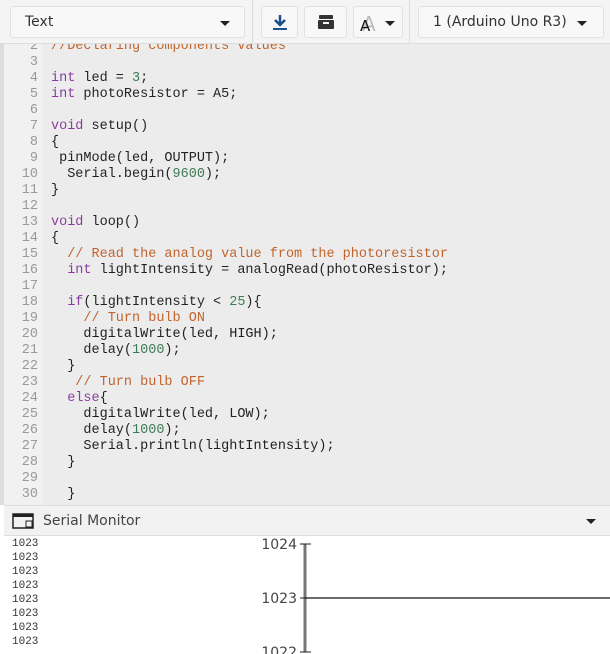  I want to click on board-value: 1 (Arduino Uno R3), so click(500, 22).